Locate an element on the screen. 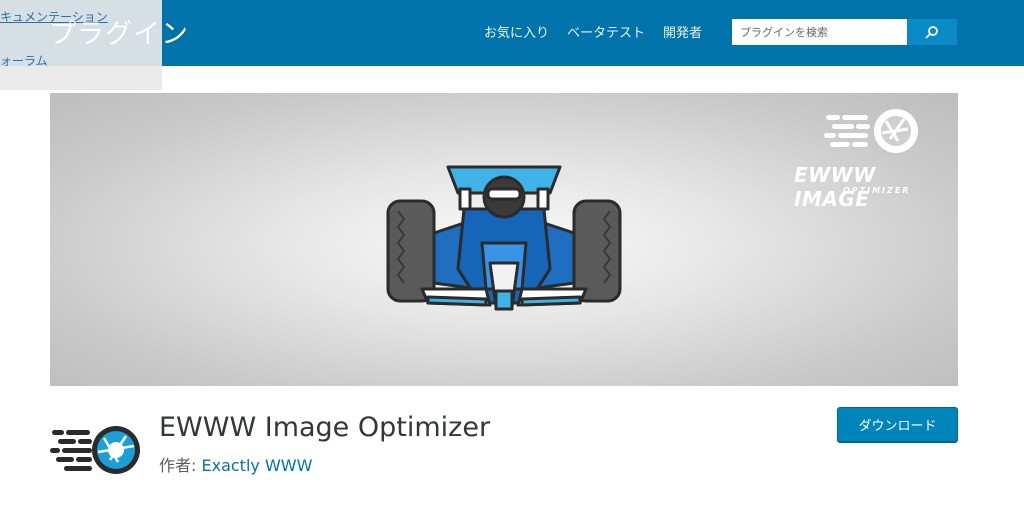  race-car-illustration is located at coordinates (504, 238).